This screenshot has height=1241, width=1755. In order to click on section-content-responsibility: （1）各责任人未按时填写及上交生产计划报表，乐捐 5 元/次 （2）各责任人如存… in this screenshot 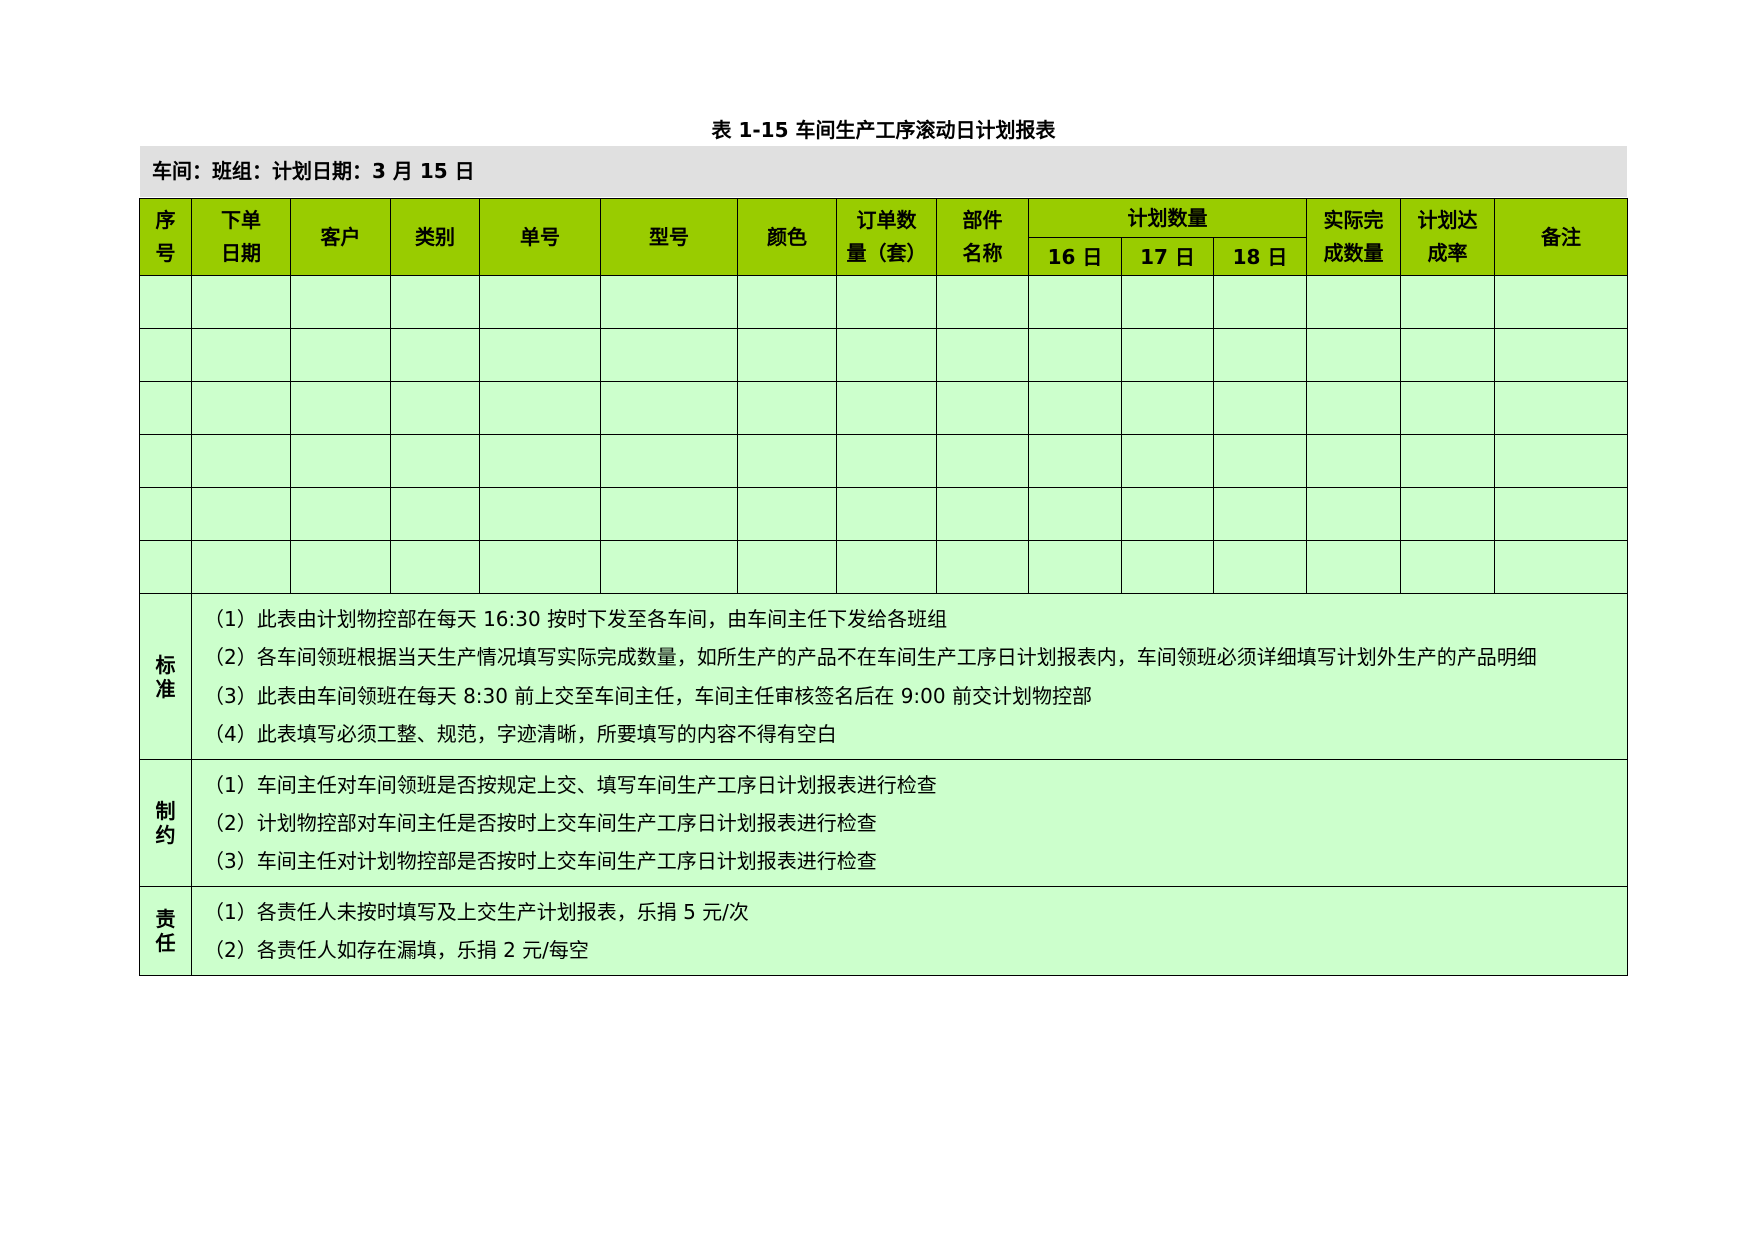, I will do `click(909, 931)`.